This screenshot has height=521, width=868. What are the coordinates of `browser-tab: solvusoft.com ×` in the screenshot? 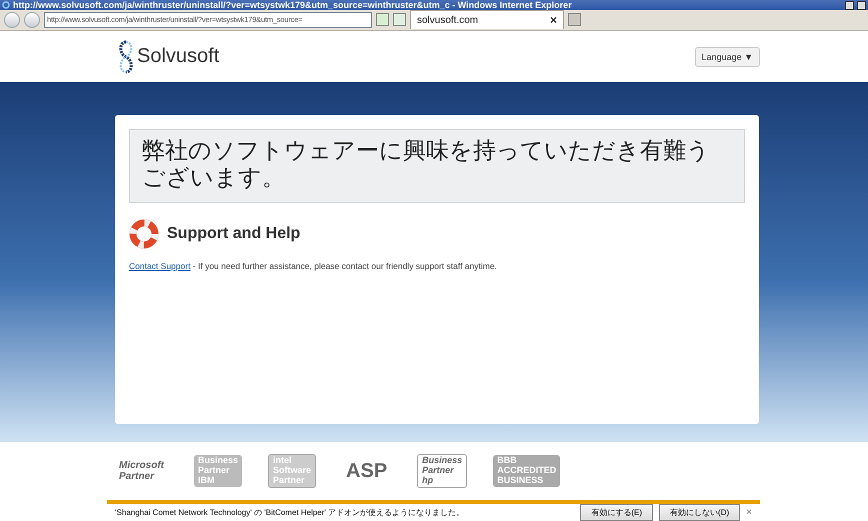 It's located at (487, 20).